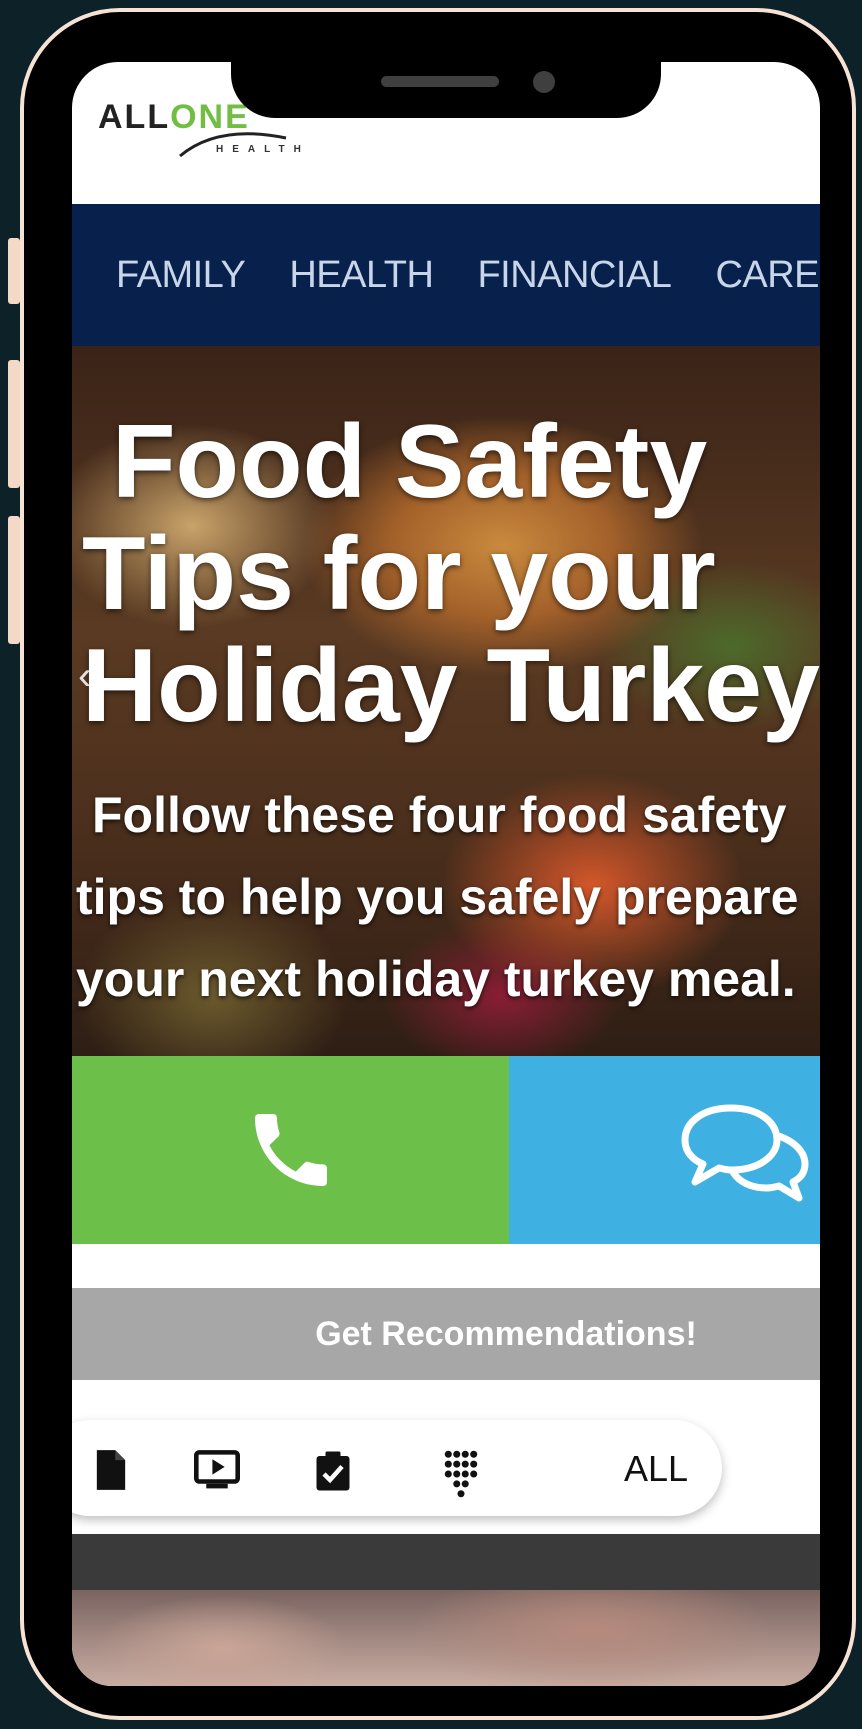  I want to click on document-icon, so click(111, 1470).